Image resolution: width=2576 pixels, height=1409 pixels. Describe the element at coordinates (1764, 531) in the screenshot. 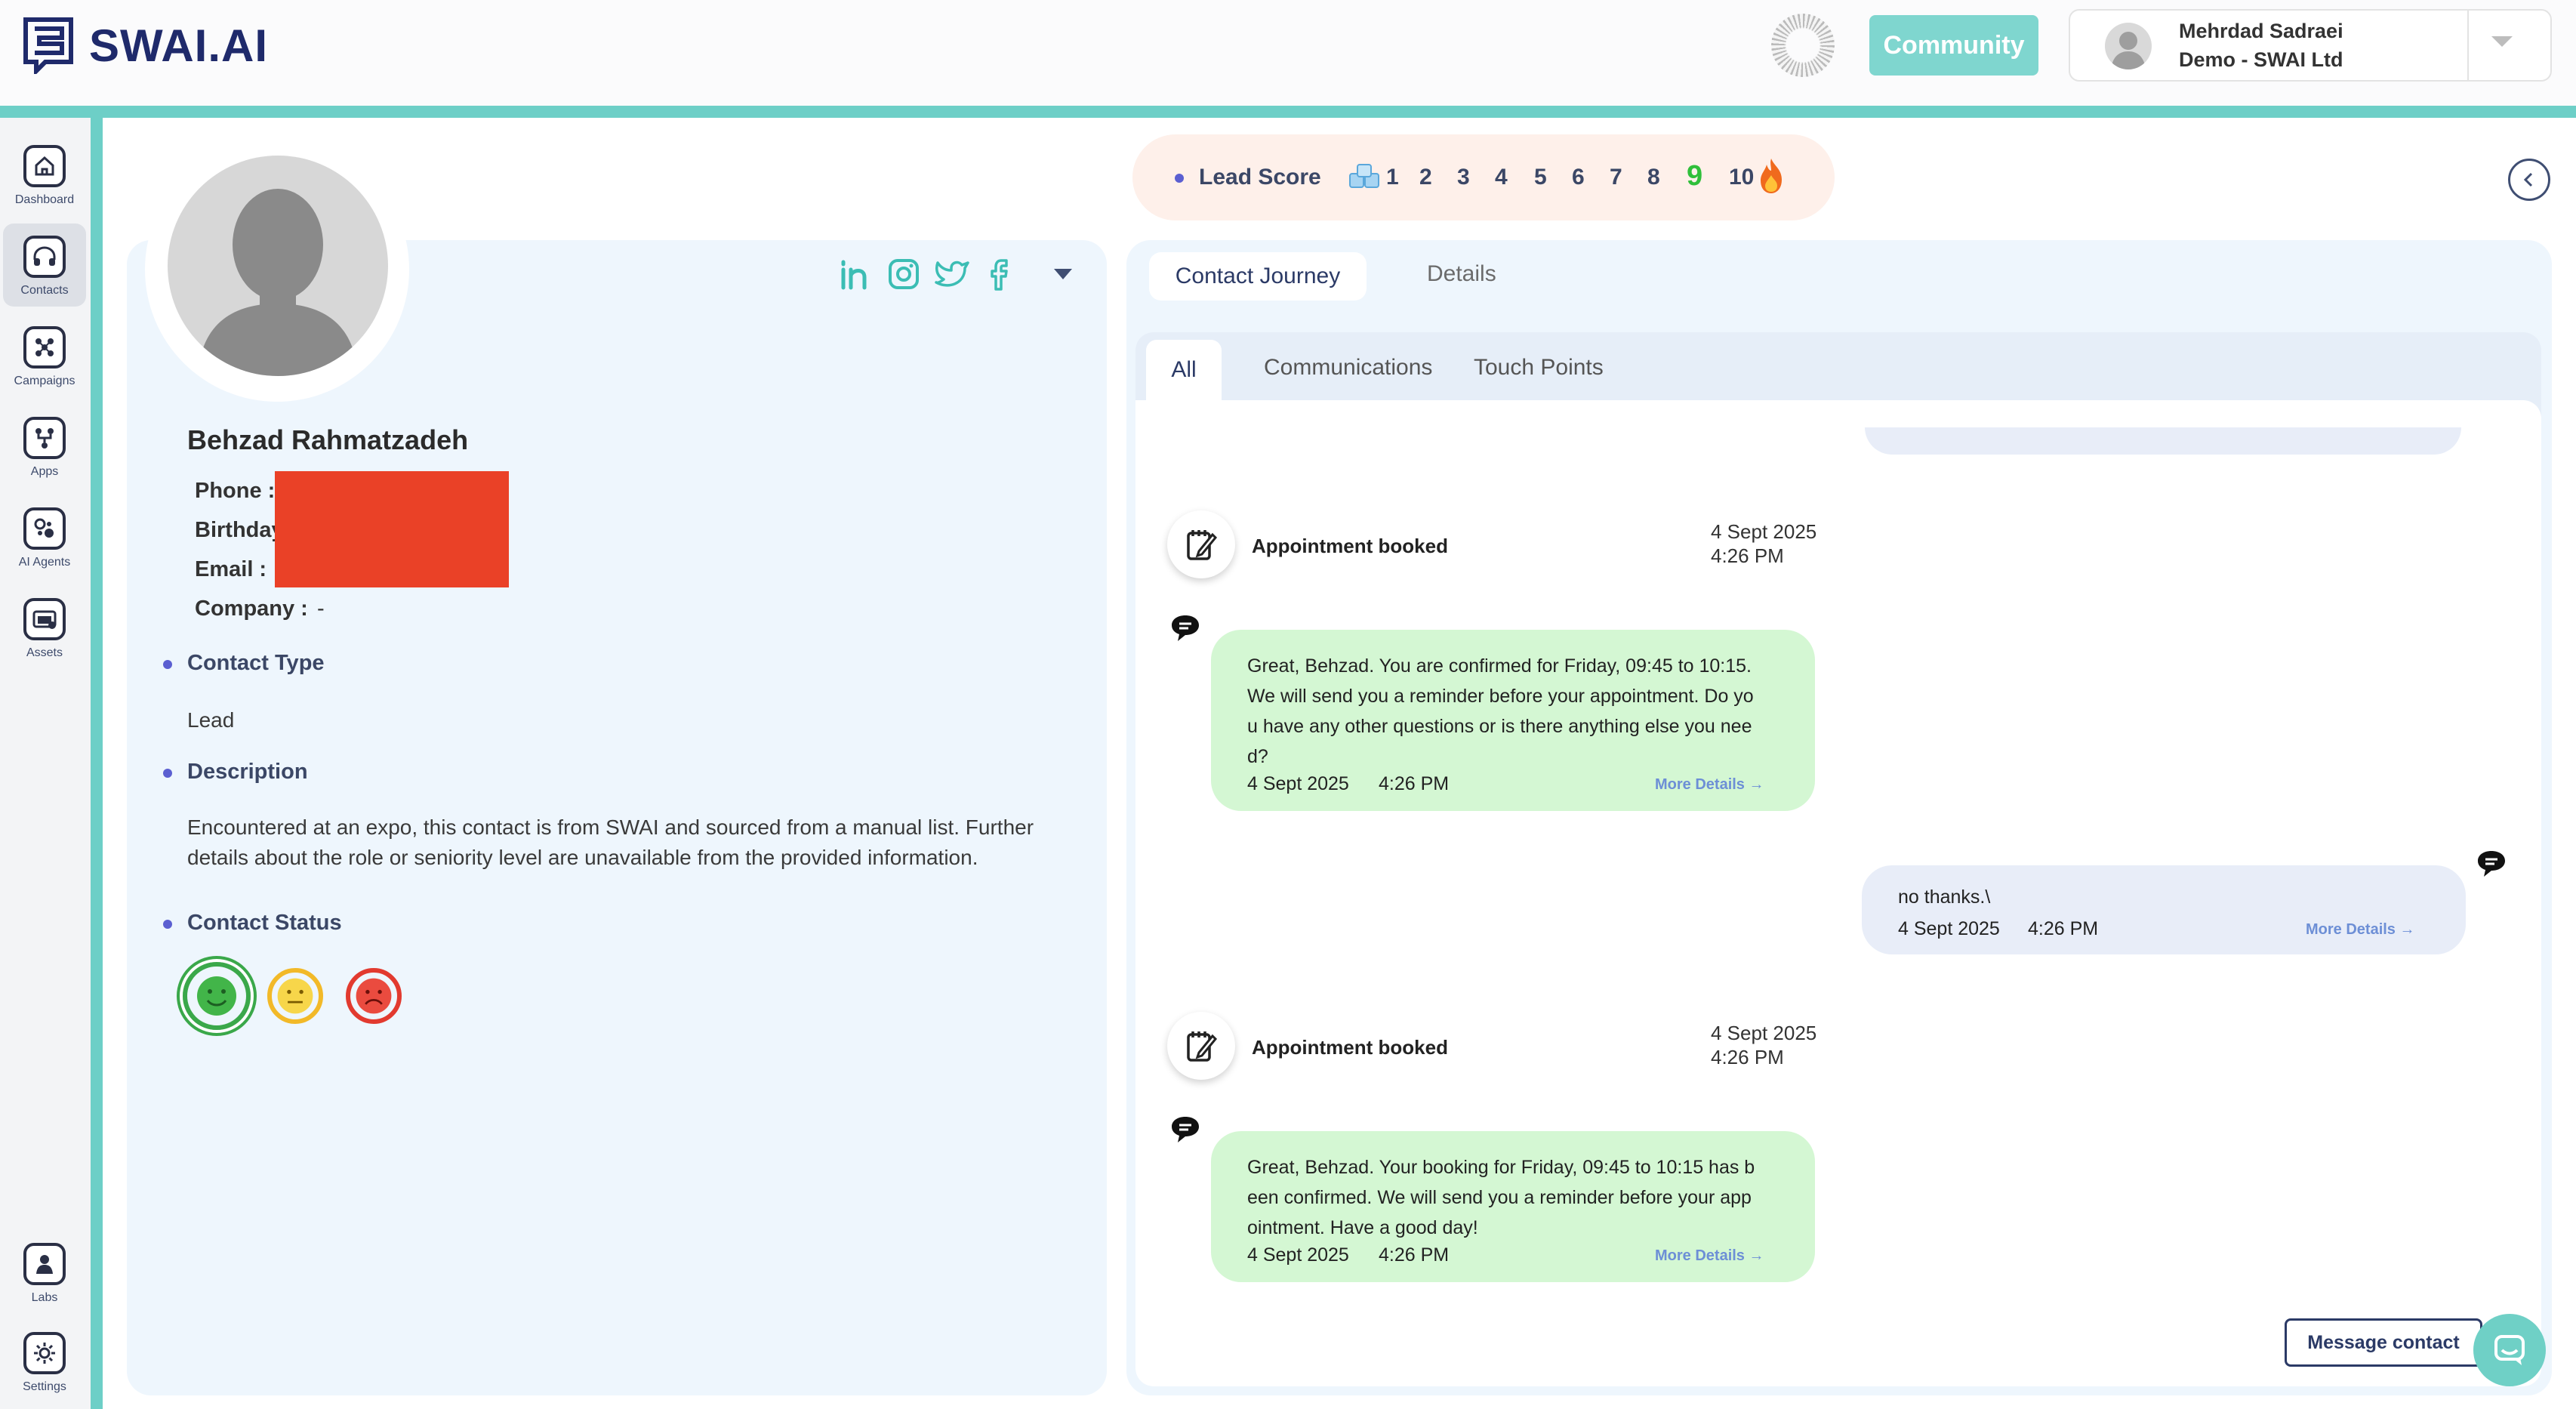

I see `event-date: 4 Sept 2025` at that location.